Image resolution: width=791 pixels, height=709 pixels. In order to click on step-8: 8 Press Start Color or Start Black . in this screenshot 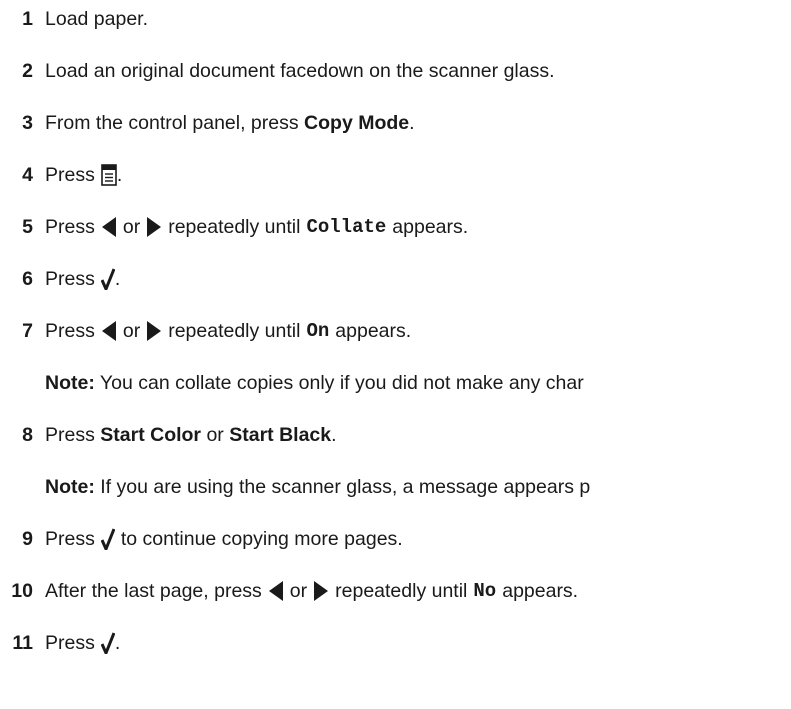, I will do `click(168, 435)`.